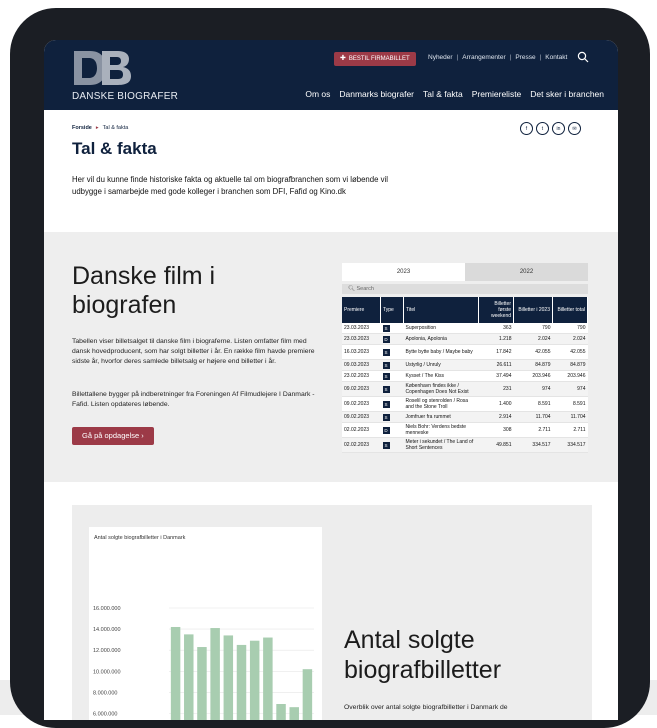  What do you see at coordinates (440, 57) in the screenshot?
I see `toplink-news: Nyheder` at bounding box center [440, 57].